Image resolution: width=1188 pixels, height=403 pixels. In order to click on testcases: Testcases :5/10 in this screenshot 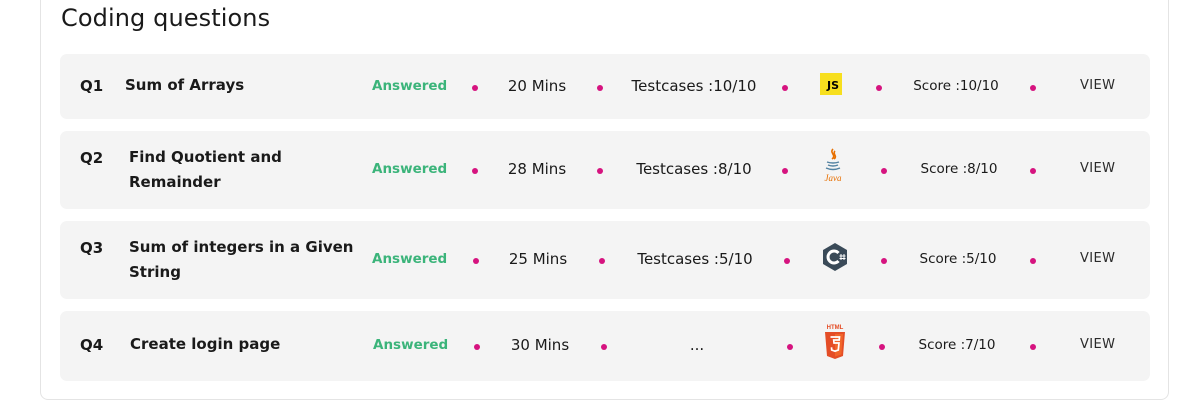, I will do `click(695, 259)`.